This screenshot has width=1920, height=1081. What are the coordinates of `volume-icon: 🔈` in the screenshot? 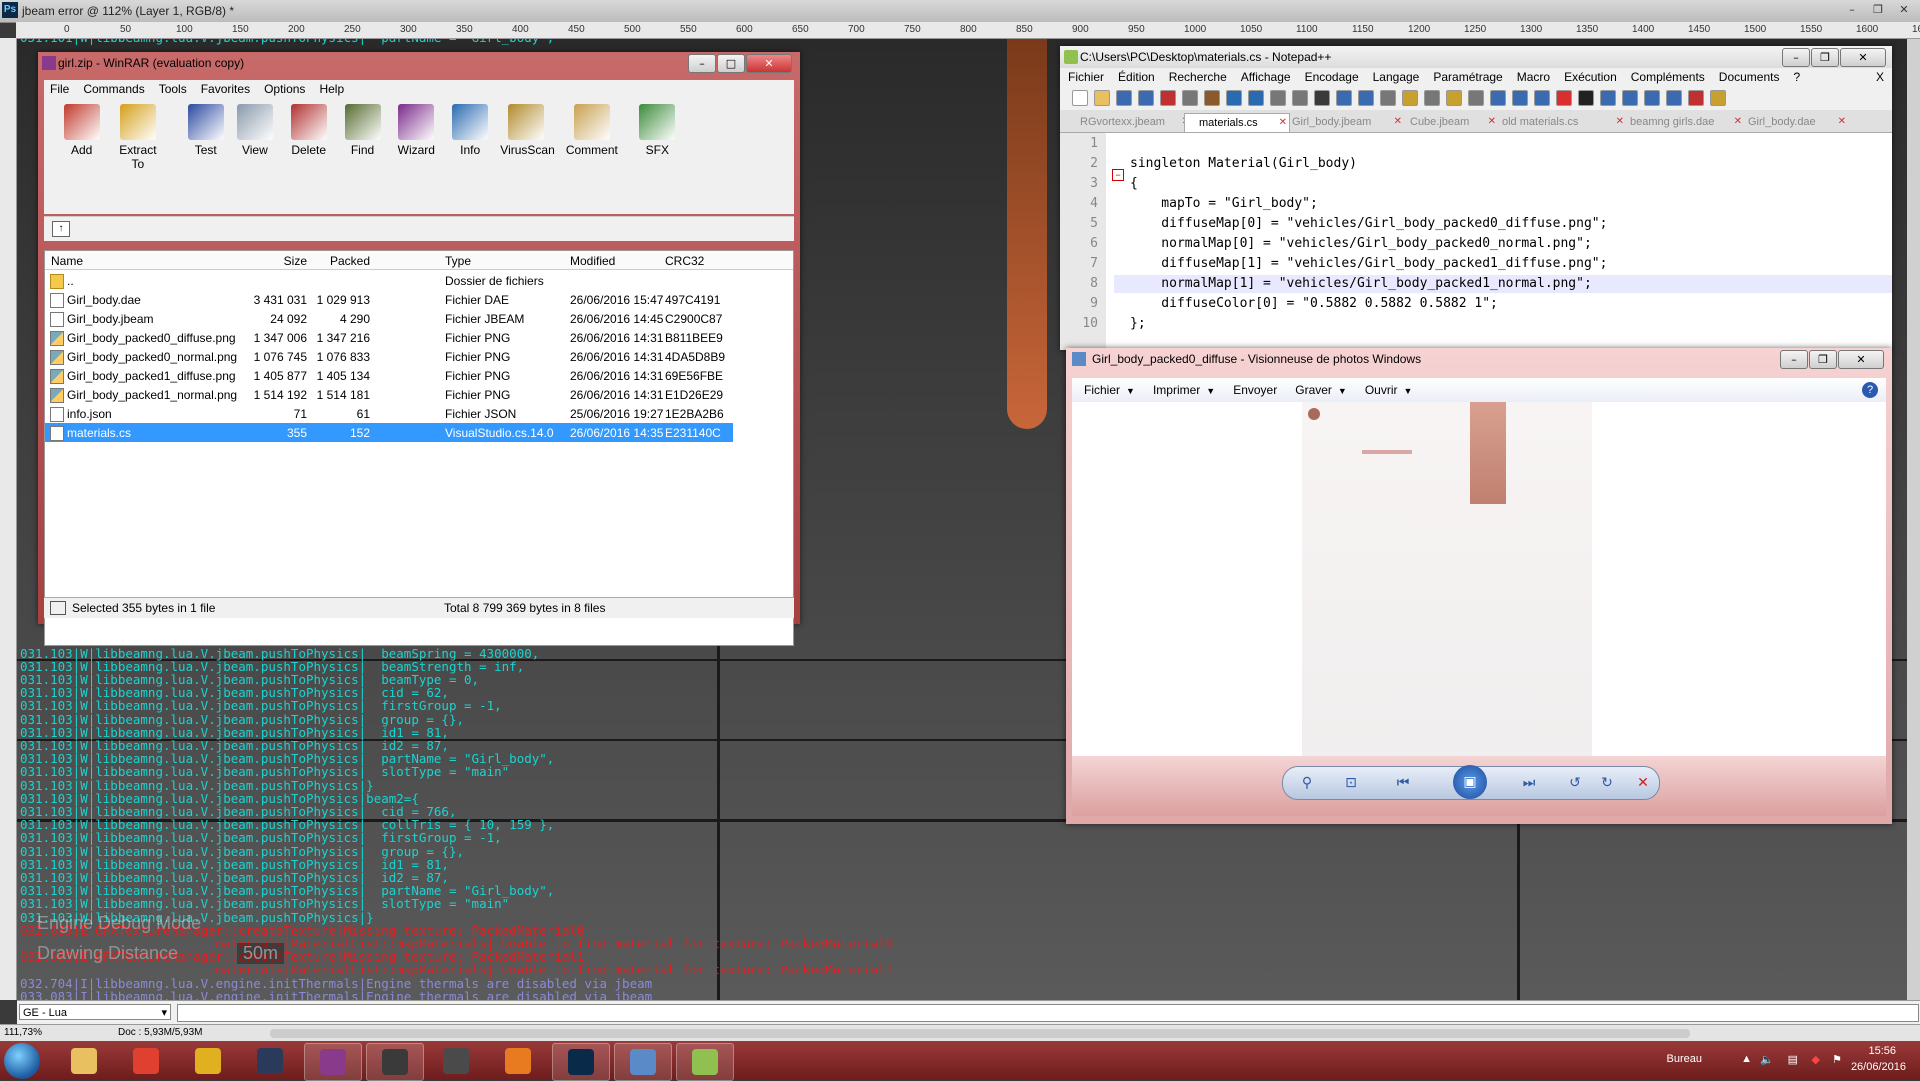 It's located at (1767, 1059).